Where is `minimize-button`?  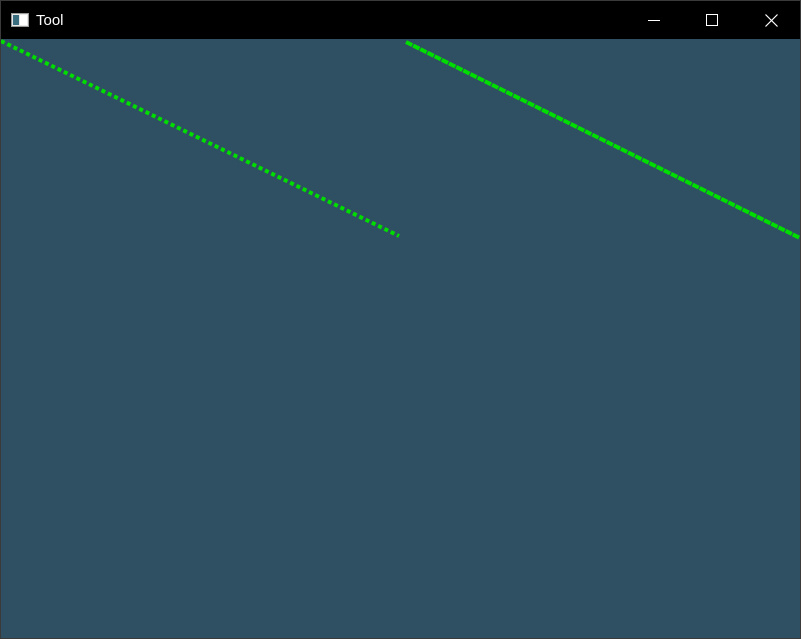
minimize-button is located at coordinates (654, 20).